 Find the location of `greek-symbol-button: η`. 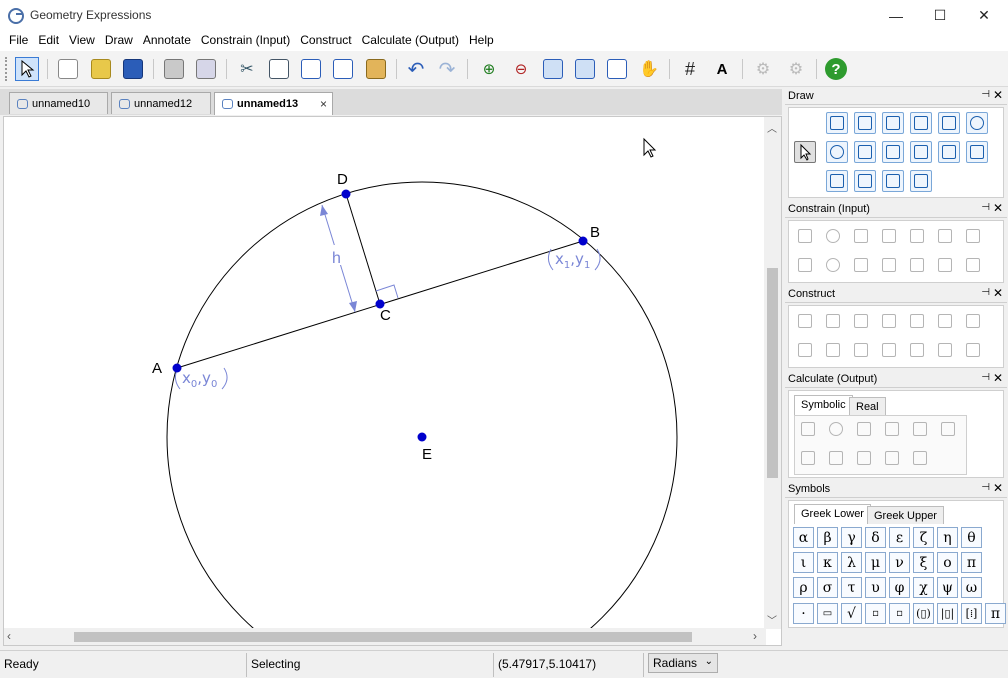

greek-symbol-button: η is located at coordinates (947, 537).